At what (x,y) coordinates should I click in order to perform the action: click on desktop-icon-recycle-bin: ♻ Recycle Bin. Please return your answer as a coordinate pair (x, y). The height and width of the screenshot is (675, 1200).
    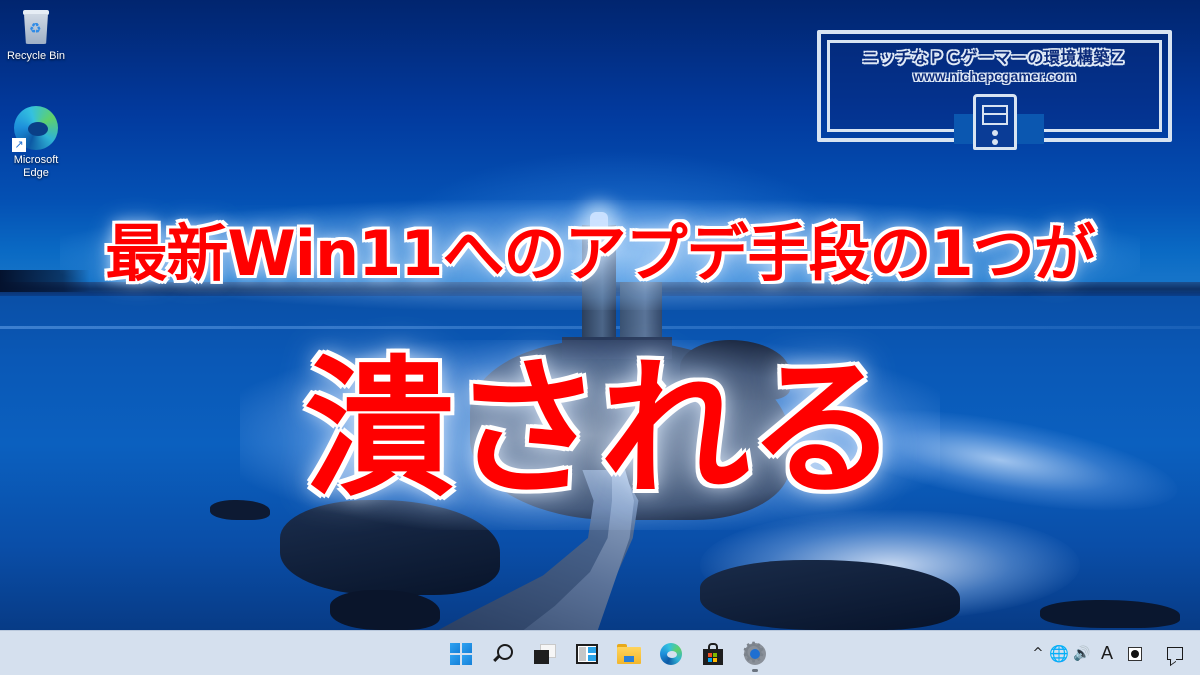
    Looking at the image, I should click on (36, 35).